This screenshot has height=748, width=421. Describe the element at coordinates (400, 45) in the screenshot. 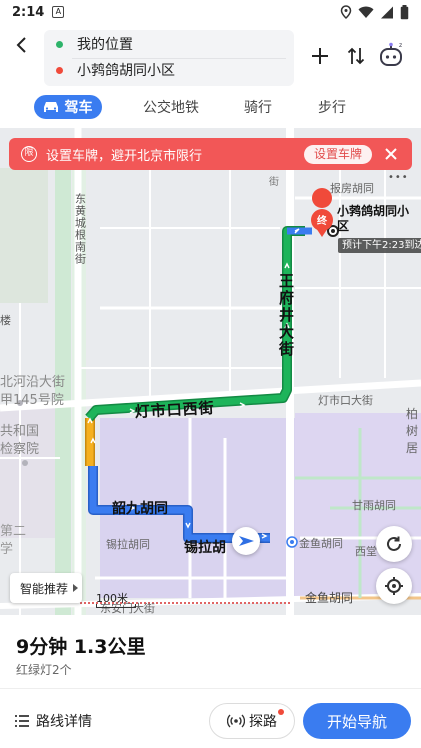

I see `svg-text: z` at that location.